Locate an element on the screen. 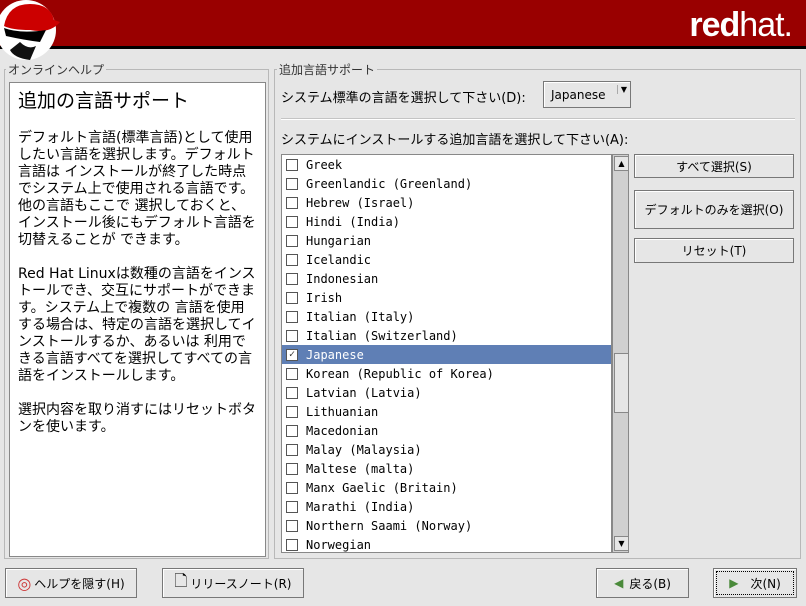 This screenshot has width=806, height=606. help-legend: オンラインヘルプ is located at coordinates (56, 69).